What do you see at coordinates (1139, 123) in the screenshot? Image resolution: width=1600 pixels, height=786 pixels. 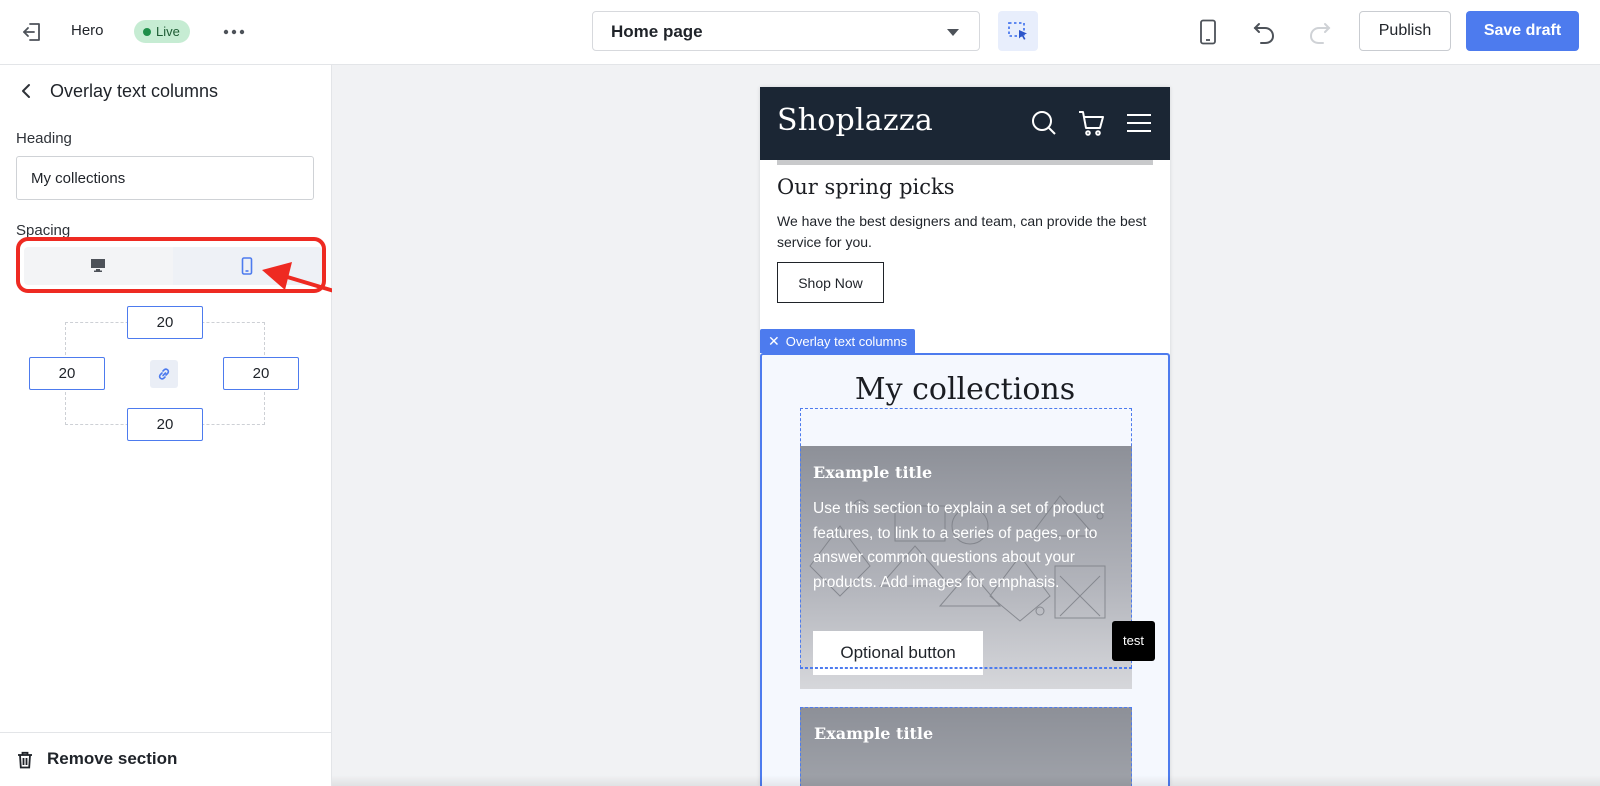 I see `menu-icon` at bounding box center [1139, 123].